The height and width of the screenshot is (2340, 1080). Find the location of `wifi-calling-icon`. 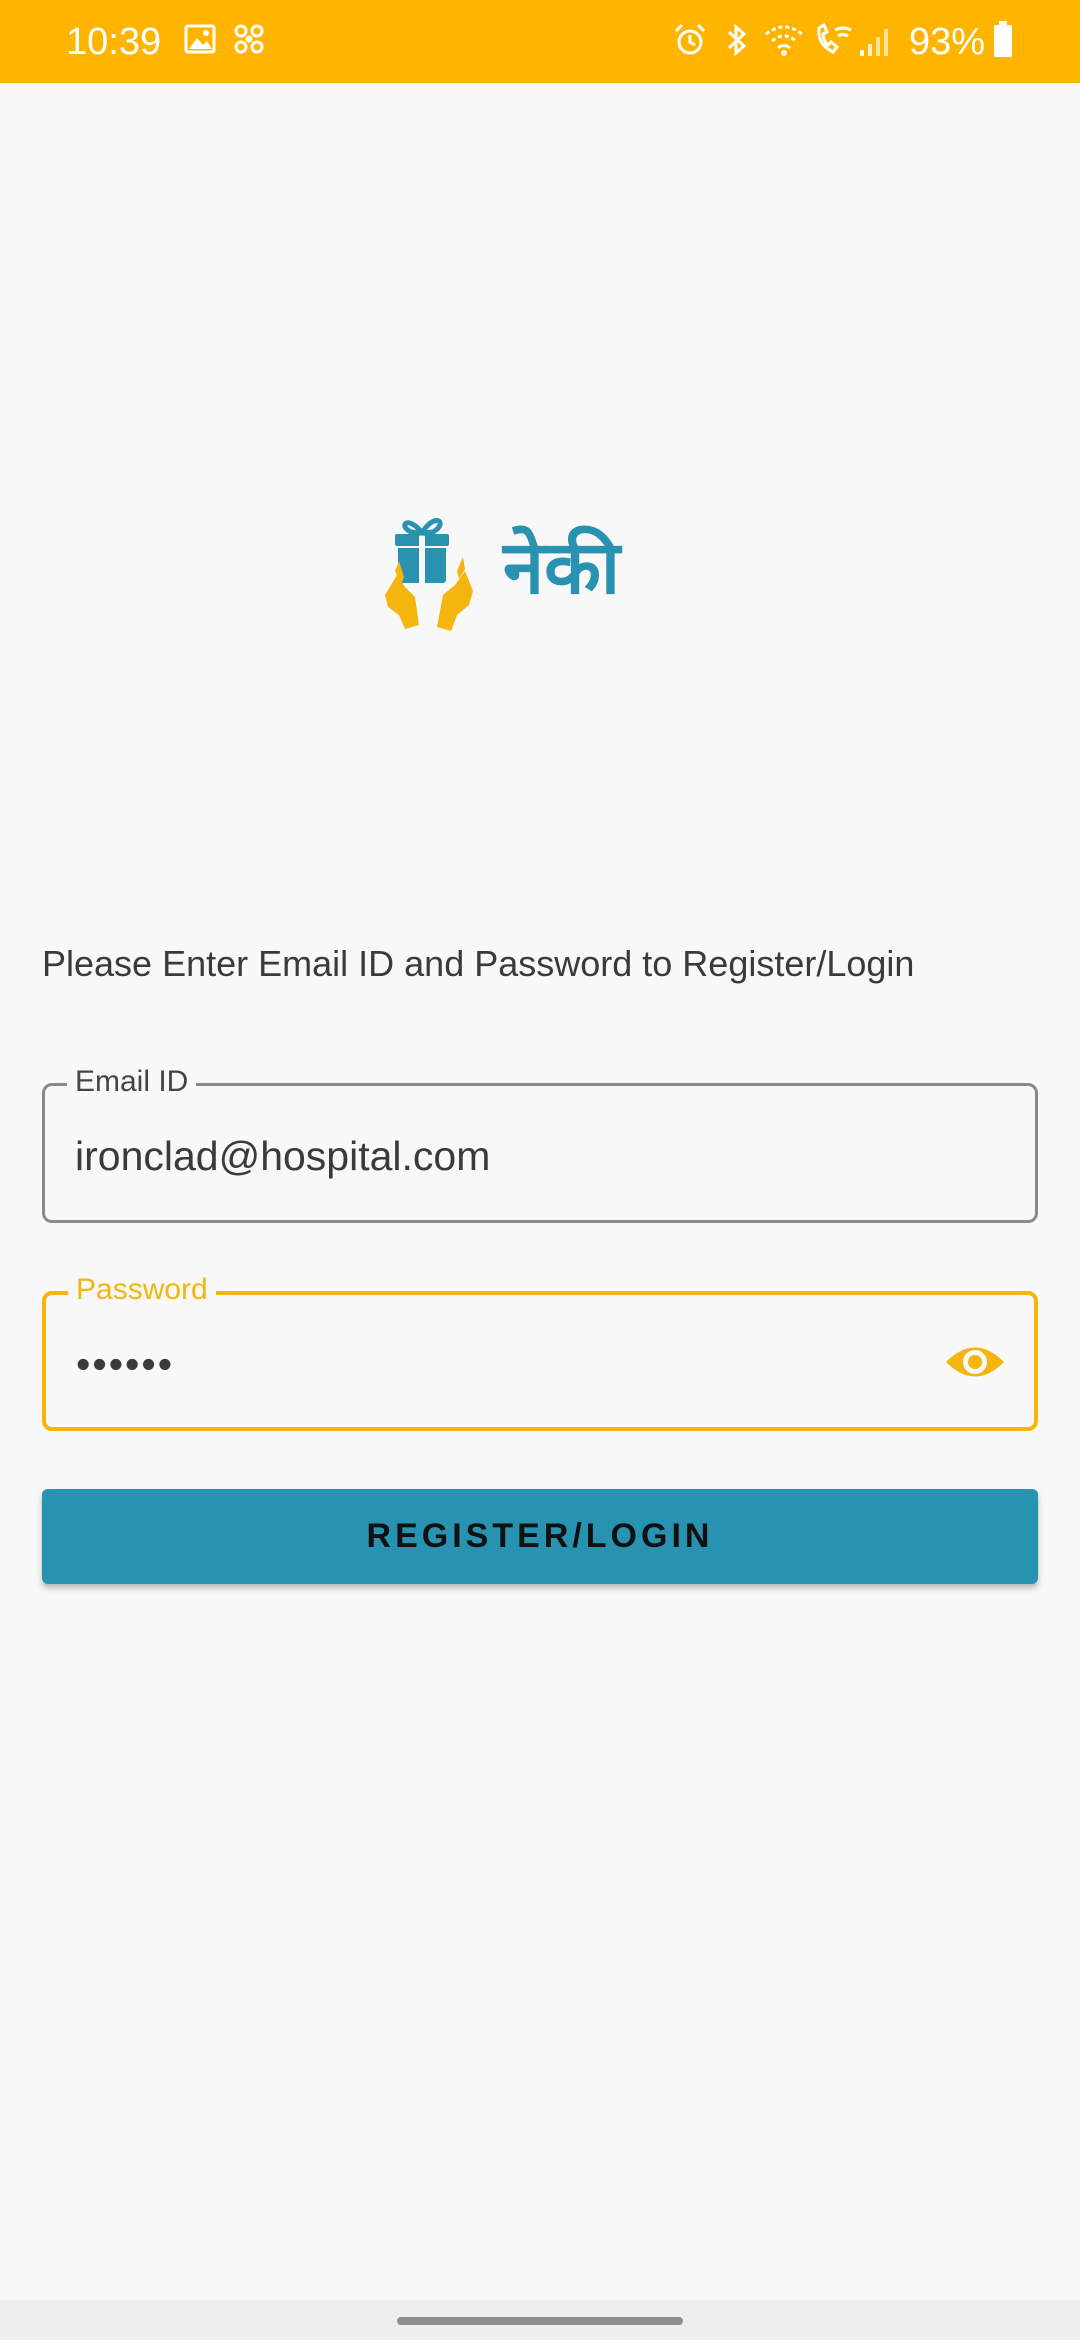

wifi-calling-icon is located at coordinates (834, 38).